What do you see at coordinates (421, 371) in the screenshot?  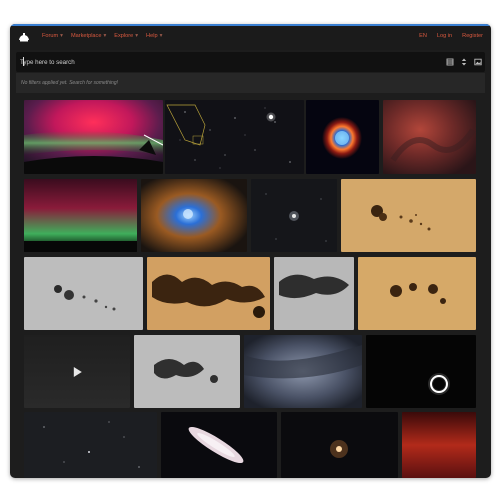 I see `gallery-item-solar-eclipse` at bounding box center [421, 371].